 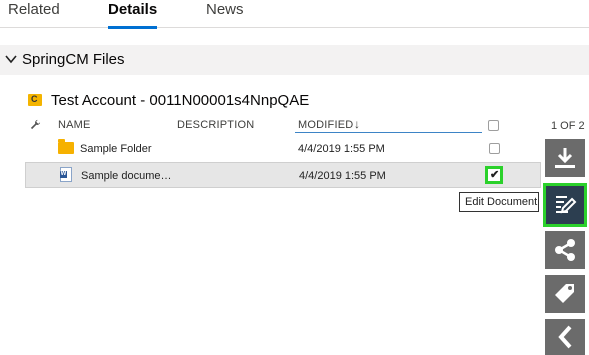 What do you see at coordinates (116, 149) in the screenshot?
I see `row-name: Sample Folder` at bounding box center [116, 149].